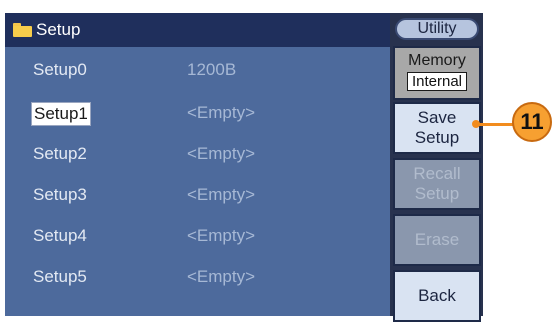  I want to click on recall-setup-button: Recall Setup, so click(437, 184).